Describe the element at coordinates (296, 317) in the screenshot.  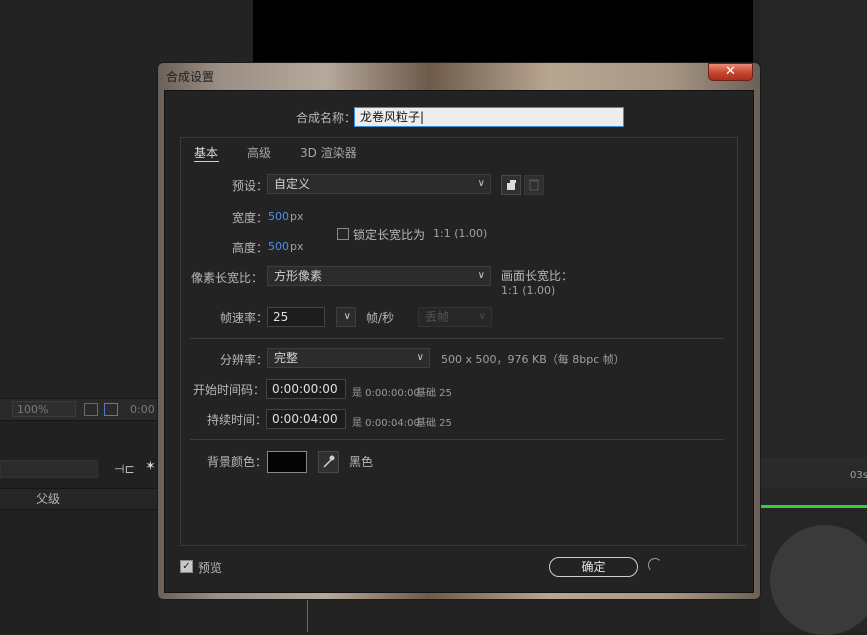
I see `frame-rate-input: 25` at that location.